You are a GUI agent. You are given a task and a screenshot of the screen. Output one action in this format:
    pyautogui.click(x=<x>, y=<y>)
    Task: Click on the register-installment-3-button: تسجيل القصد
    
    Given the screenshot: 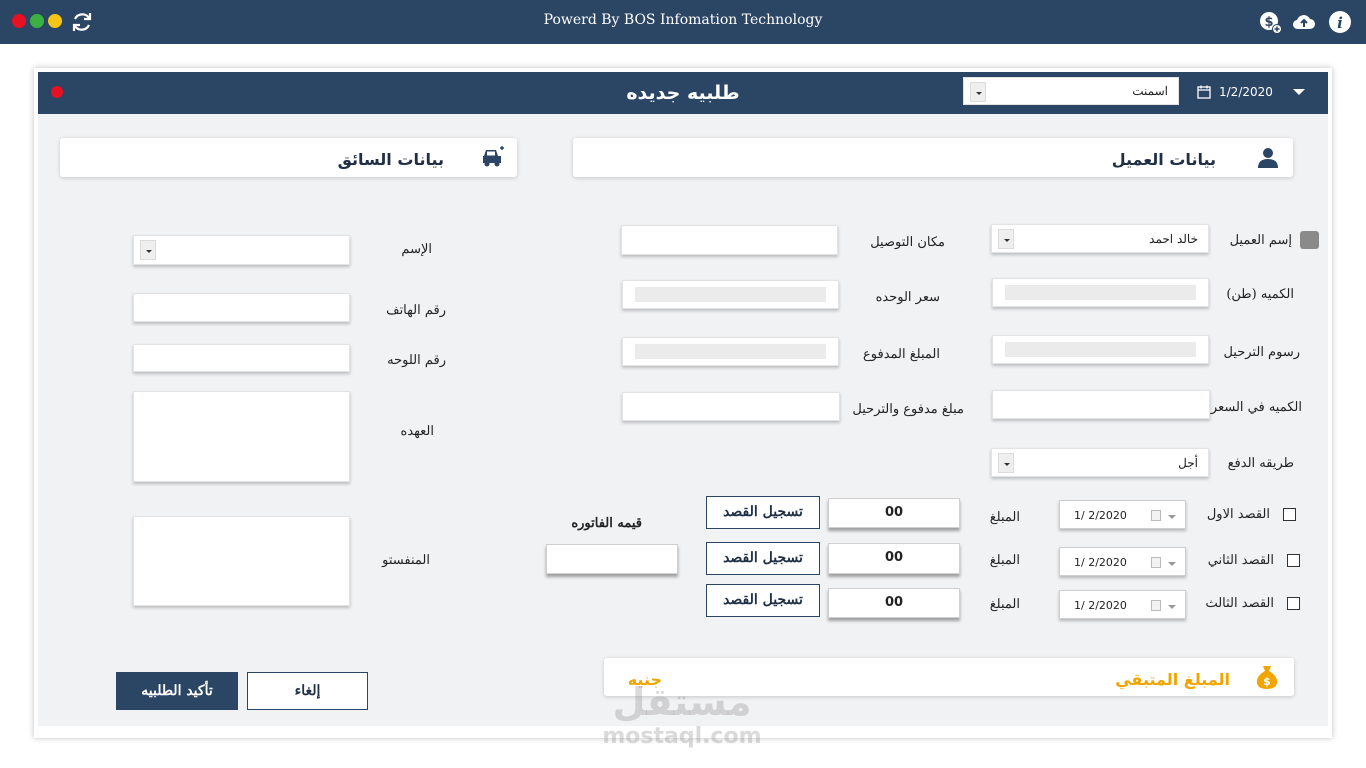 What is the action you would take?
    pyautogui.click(x=763, y=600)
    